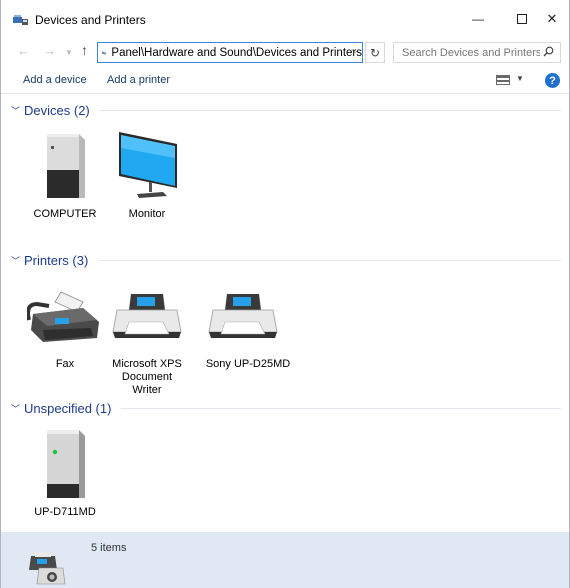  Describe the element at coordinates (20, 20) in the screenshot. I see `devices-printers-app-icon` at that location.